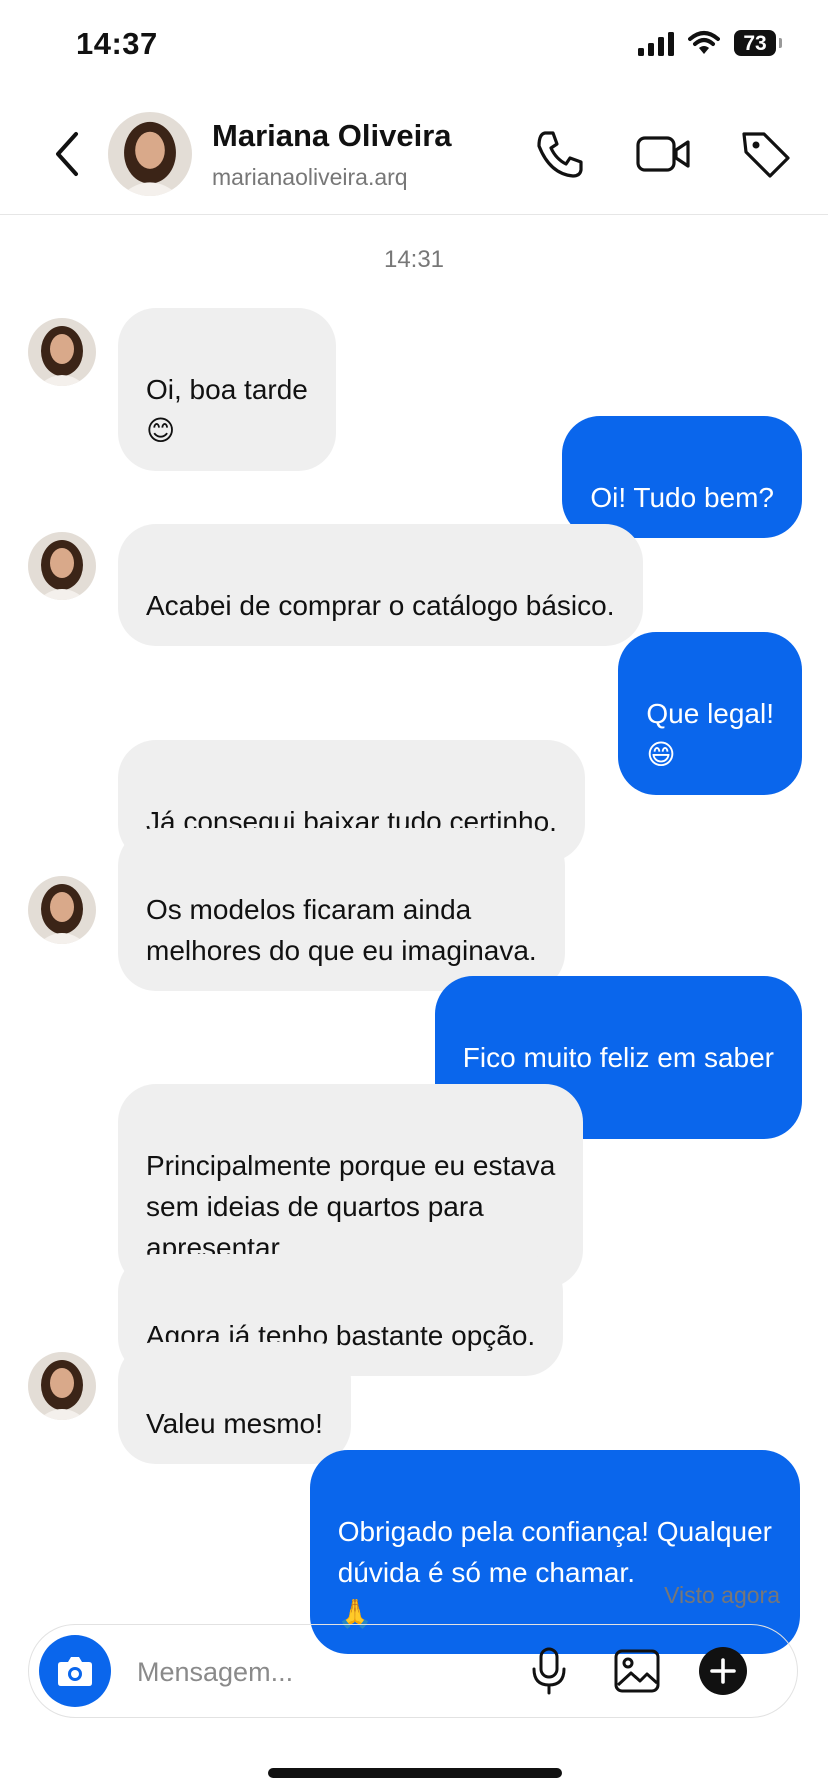 Image resolution: width=828 pixels, height=1792 pixels. Describe the element at coordinates (414, 45) in the screenshot. I see `status-bar: 14:37 73` at that location.